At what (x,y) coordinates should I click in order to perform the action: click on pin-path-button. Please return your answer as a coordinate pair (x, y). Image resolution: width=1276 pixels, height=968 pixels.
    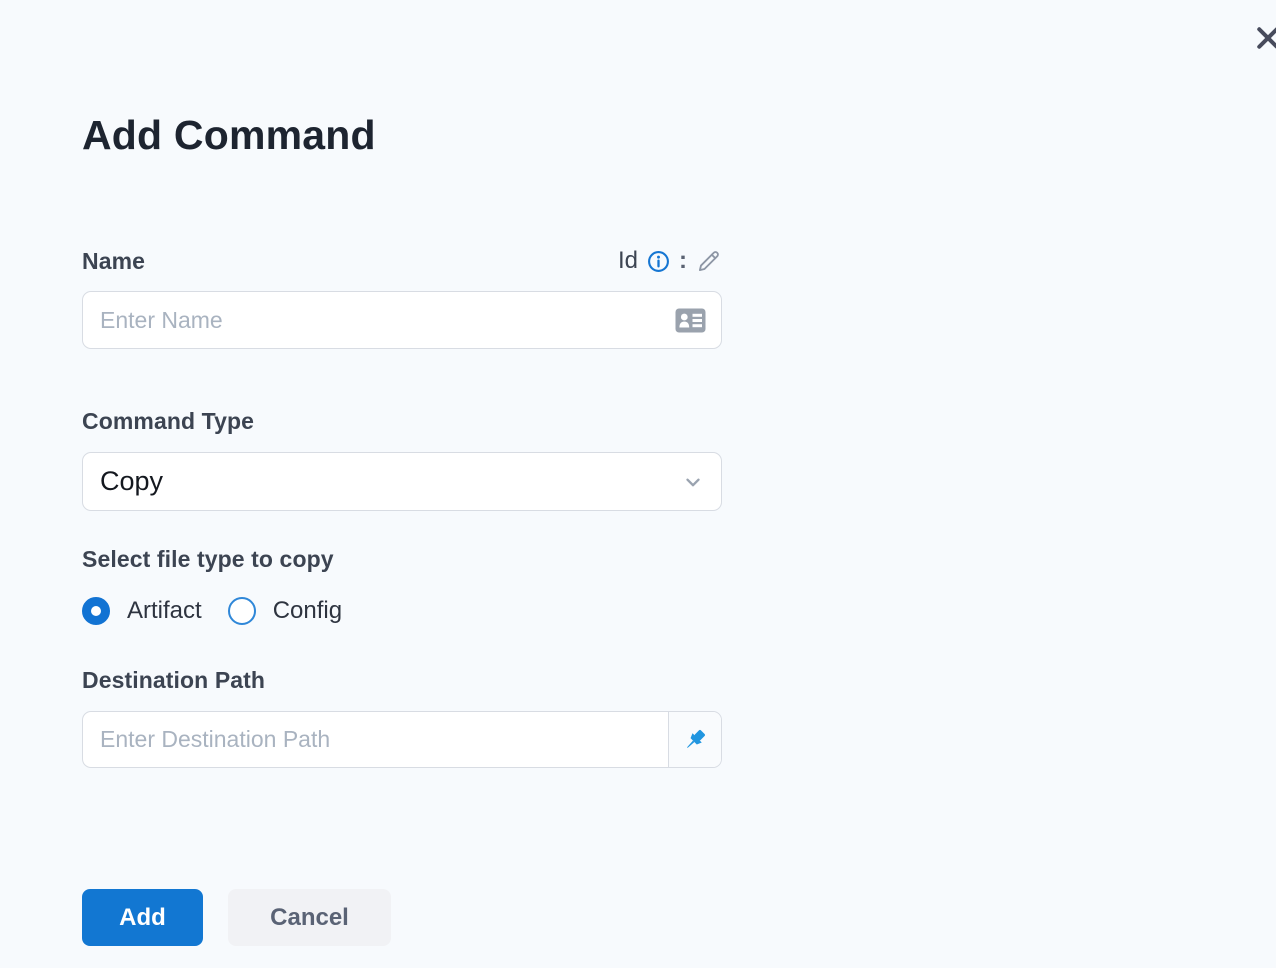
    Looking at the image, I should click on (694, 739).